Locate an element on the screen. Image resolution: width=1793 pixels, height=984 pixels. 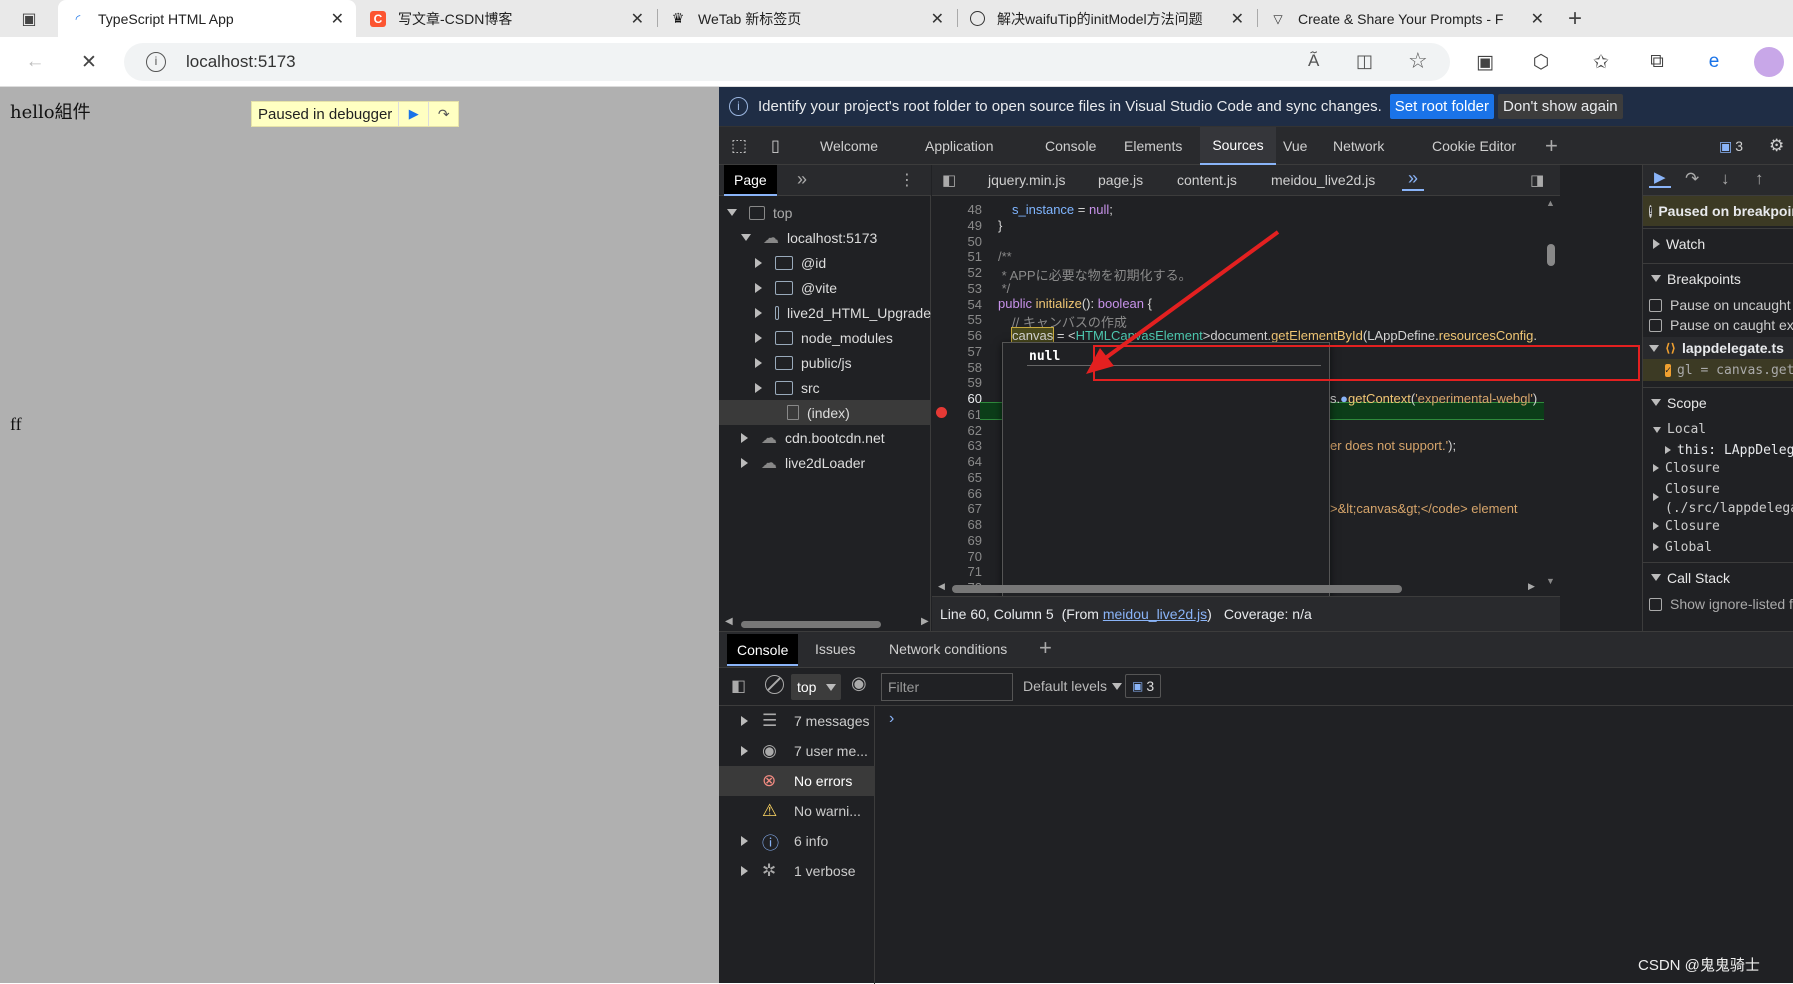
tab-waifu: 解决waifuTip的initModel方法问题 ✕ is located at coordinates (1107, 18).